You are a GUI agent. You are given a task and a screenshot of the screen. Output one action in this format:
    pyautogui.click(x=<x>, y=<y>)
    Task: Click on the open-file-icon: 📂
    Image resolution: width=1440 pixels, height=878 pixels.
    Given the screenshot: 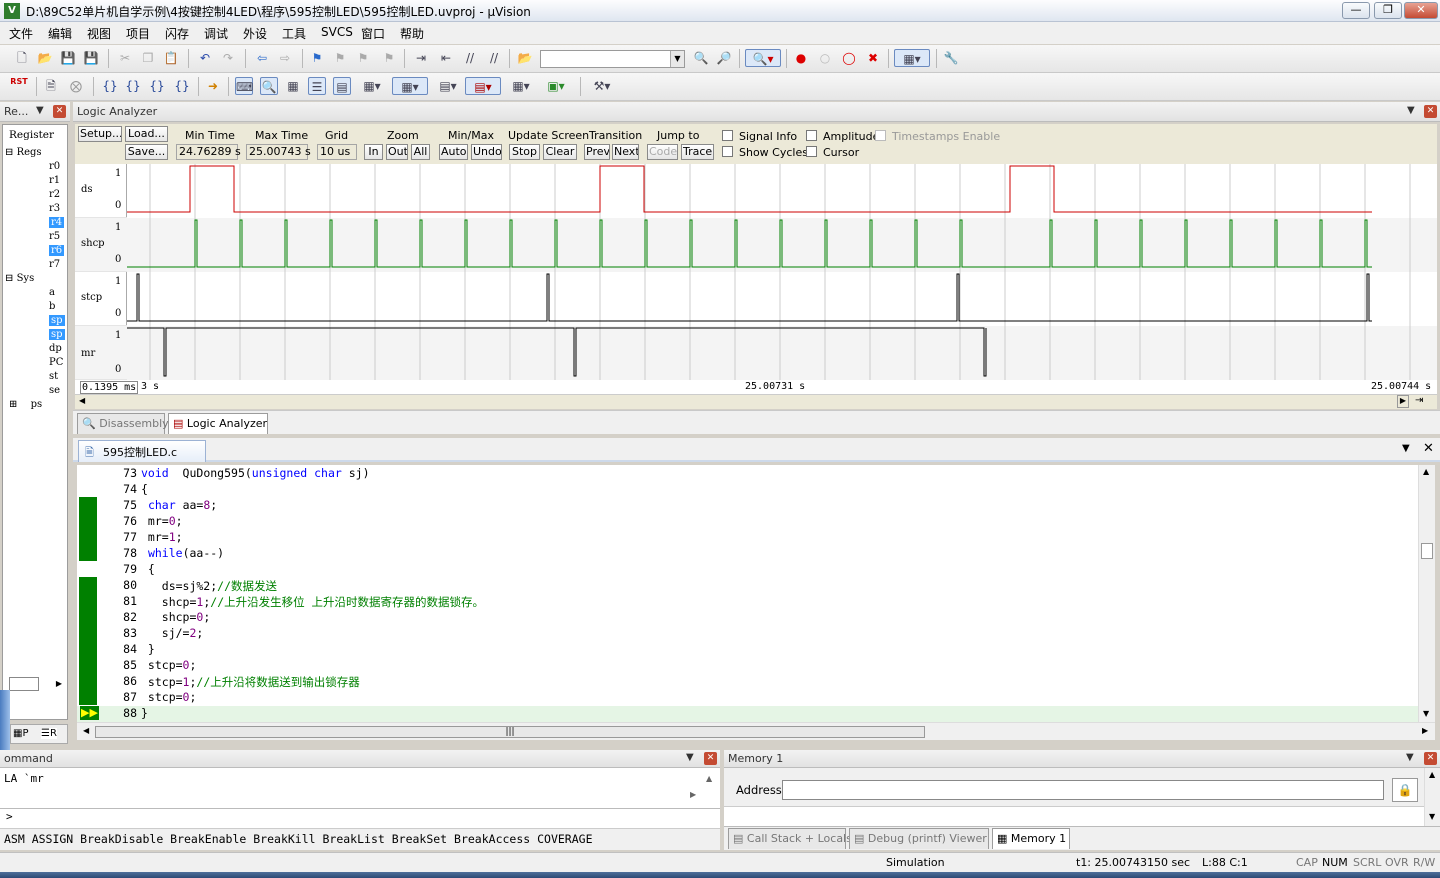 What is the action you would take?
    pyautogui.click(x=45, y=58)
    